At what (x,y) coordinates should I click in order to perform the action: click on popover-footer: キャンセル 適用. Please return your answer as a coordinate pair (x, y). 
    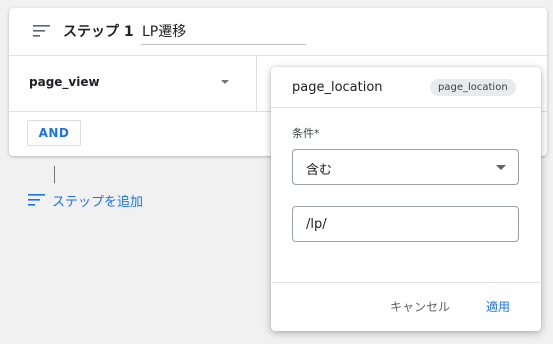
    Looking at the image, I should click on (406, 306).